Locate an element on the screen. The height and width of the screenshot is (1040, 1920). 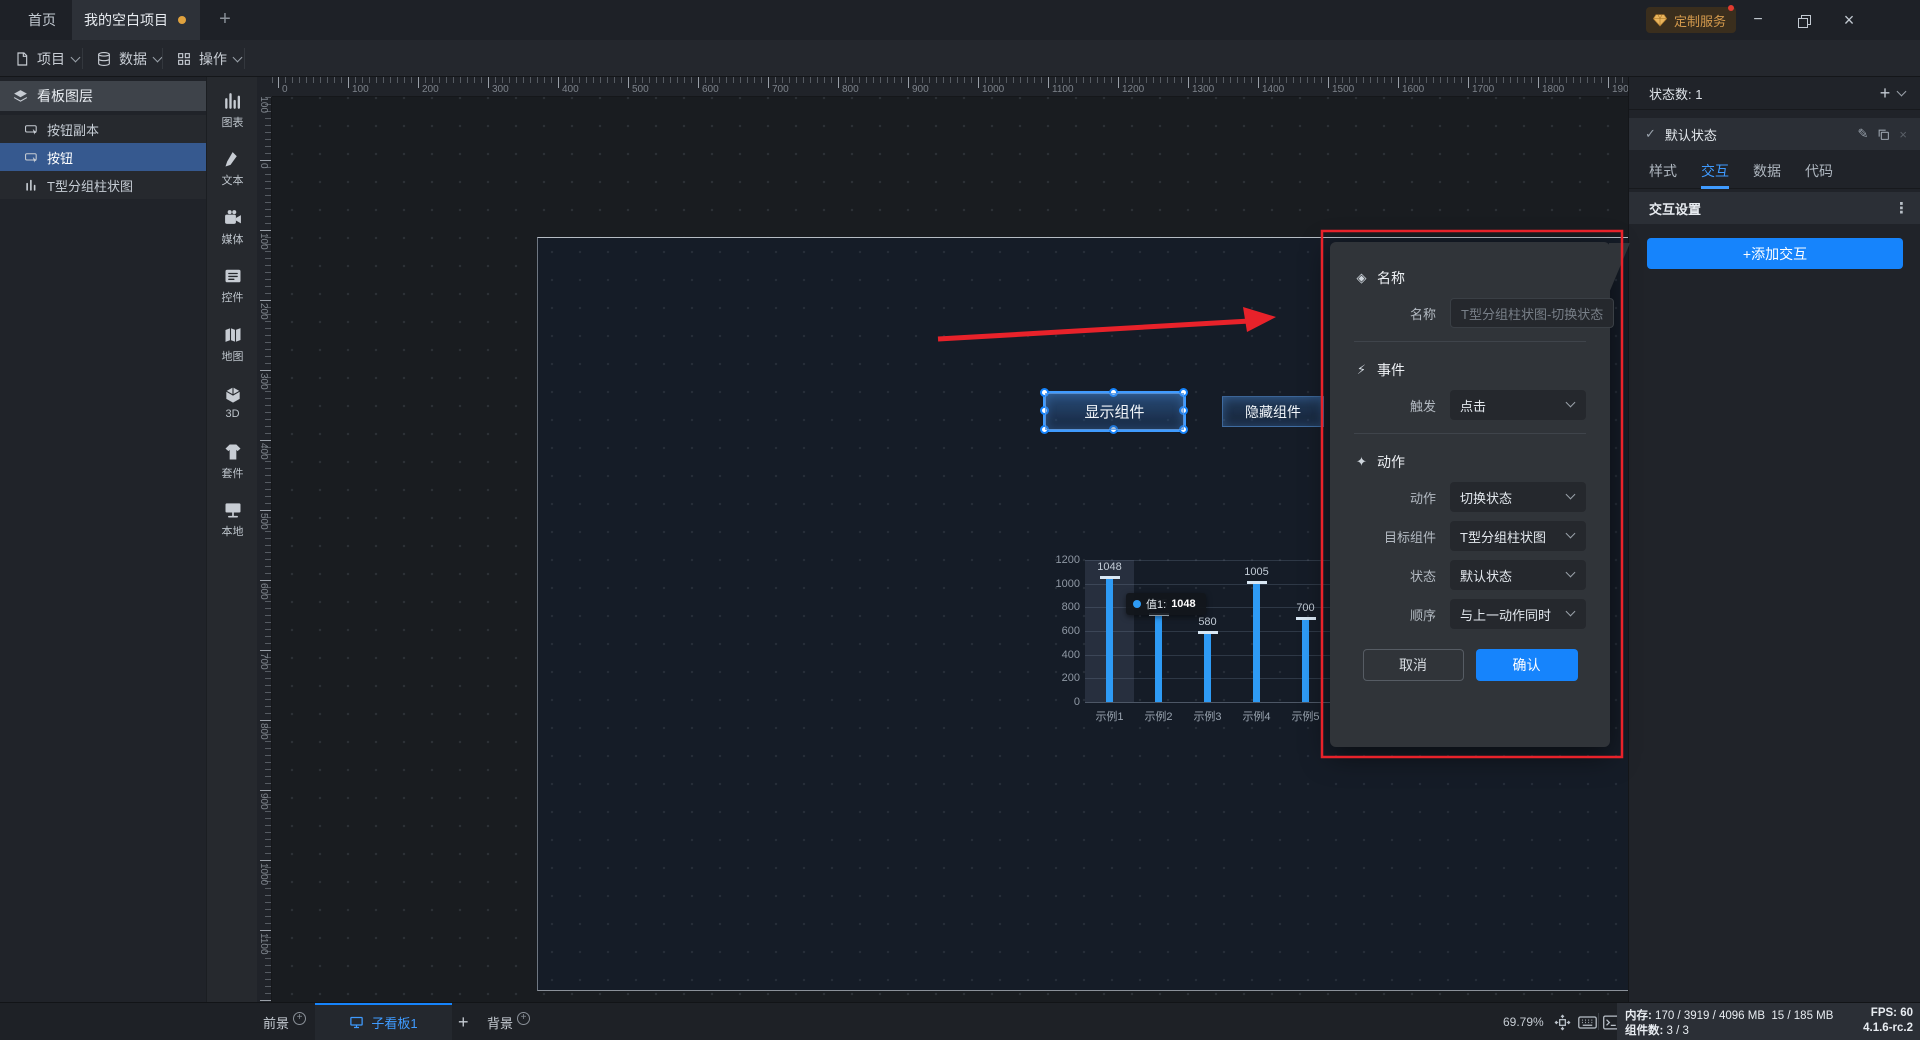
顺序-select: 与上一动作同时 is located at coordinates (1518, 614).